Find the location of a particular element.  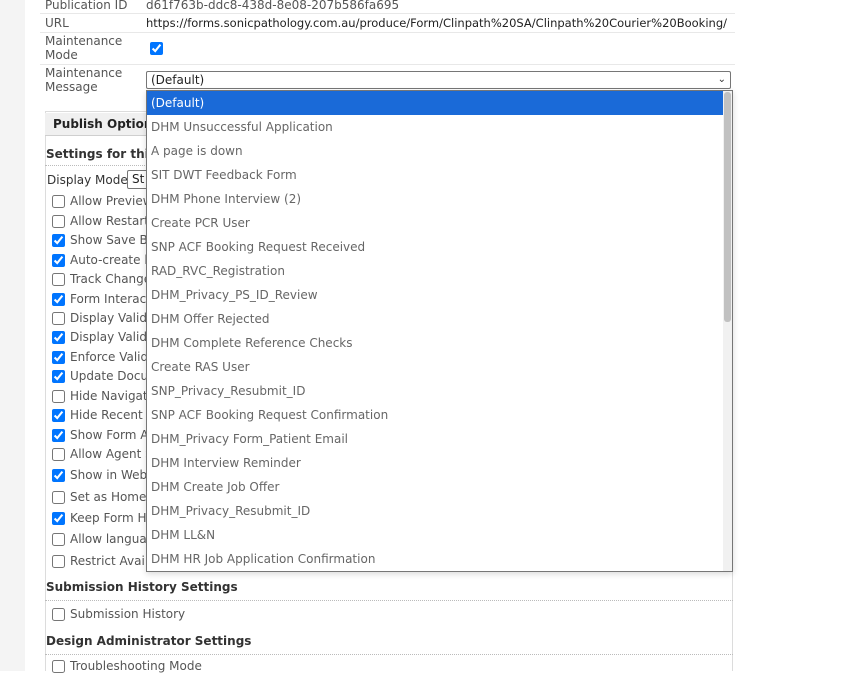

submission-history-rule is located at coordinates (389, 600).